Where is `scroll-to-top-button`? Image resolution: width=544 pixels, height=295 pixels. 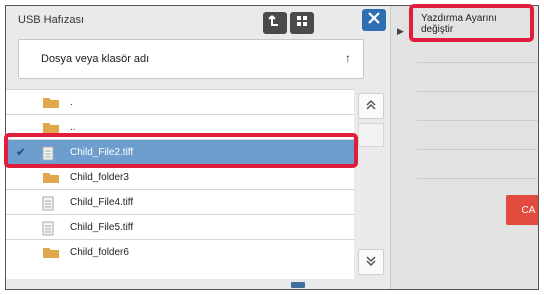 scroll-to-top-button is located at coordinates (371, 106).